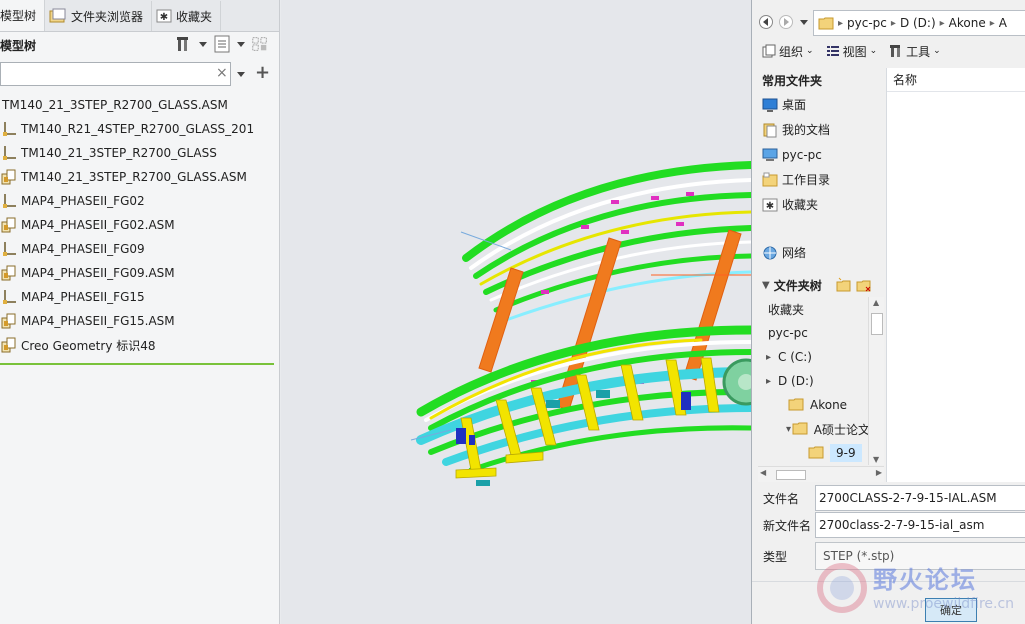 The width and height of the screenshot is (1025, 624). I want to click on tree-item: TM140_21_3STEP_R2700_GLASS, so click(139, 153).